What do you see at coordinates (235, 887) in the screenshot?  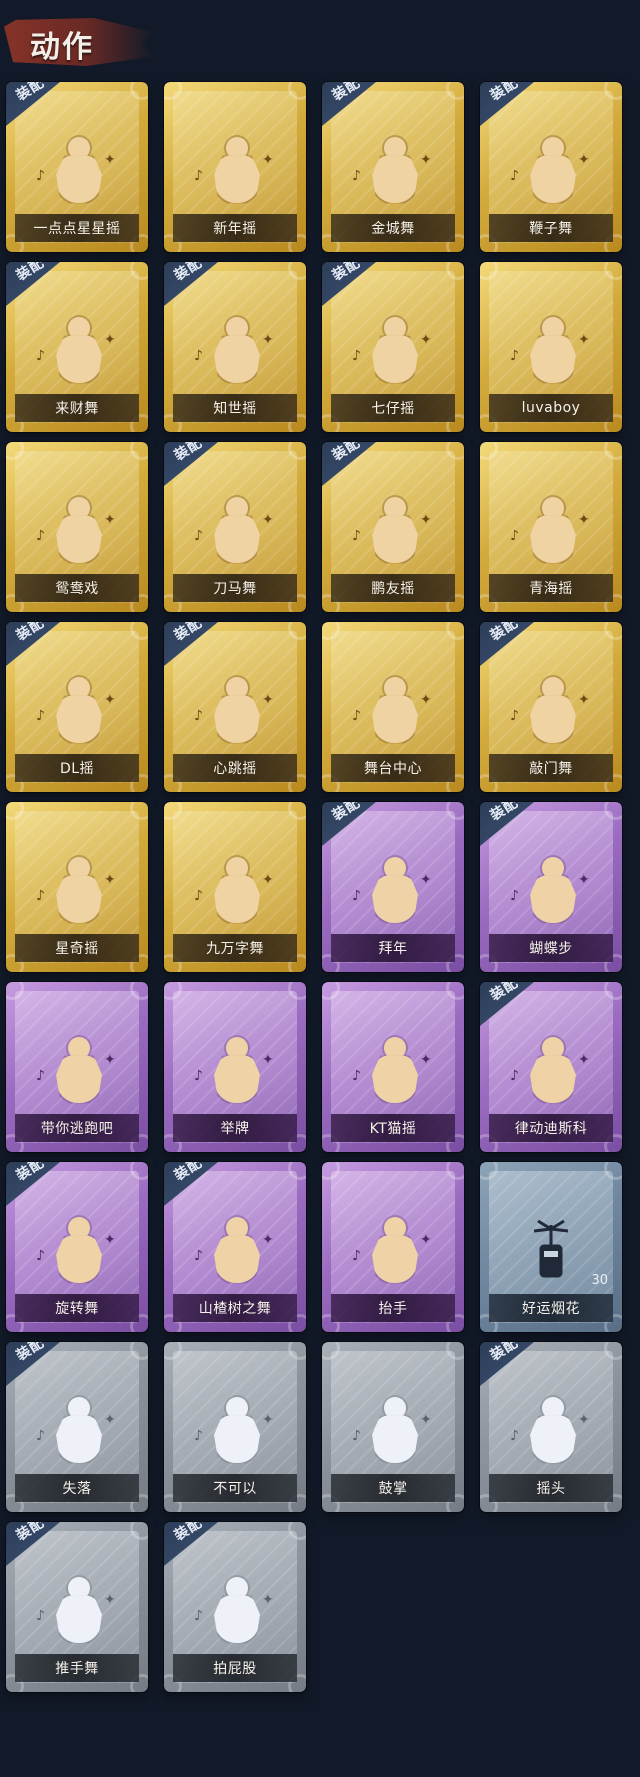 I see `emote-card: ♪ ✦ 九万字舞` at bounding box center [235, 887].